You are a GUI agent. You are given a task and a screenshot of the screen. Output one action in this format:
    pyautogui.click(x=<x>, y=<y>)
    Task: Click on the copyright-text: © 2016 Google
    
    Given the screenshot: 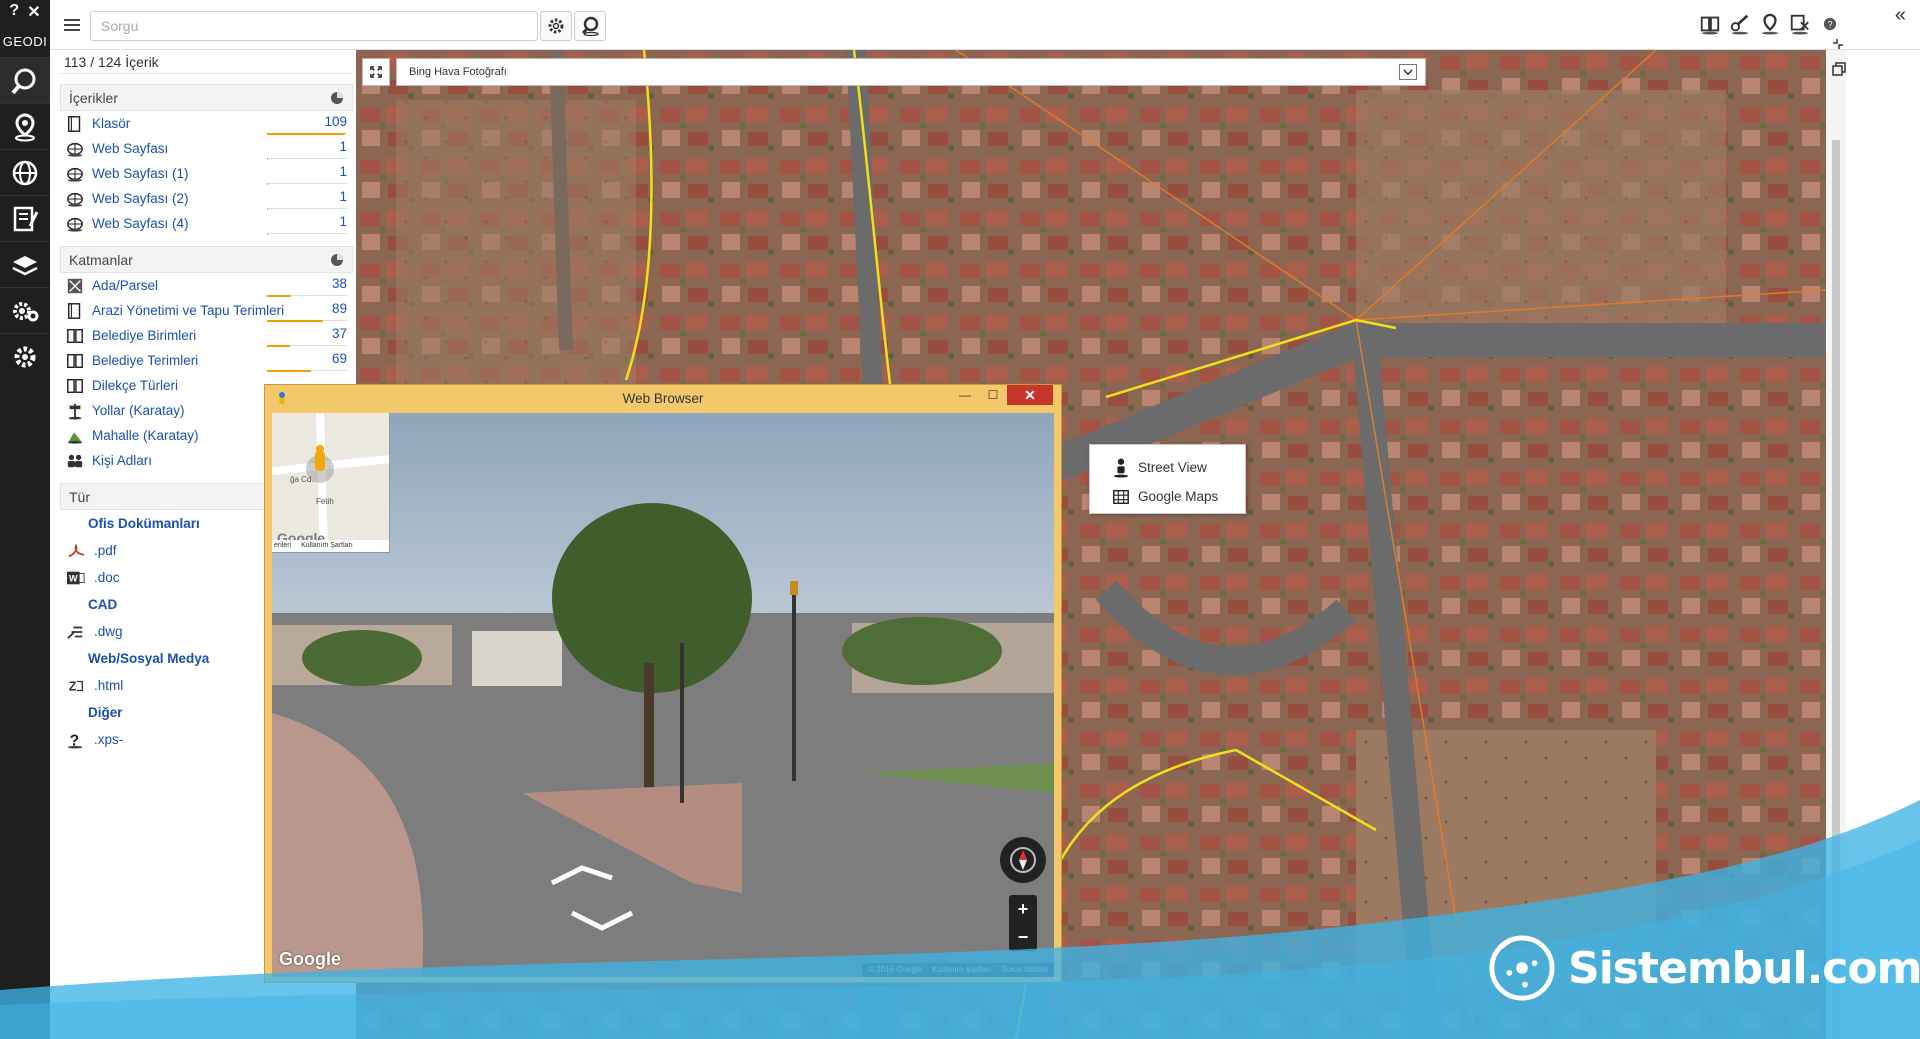 What is the action you would take?
    pyautogui.click(x=895, y=969)
    